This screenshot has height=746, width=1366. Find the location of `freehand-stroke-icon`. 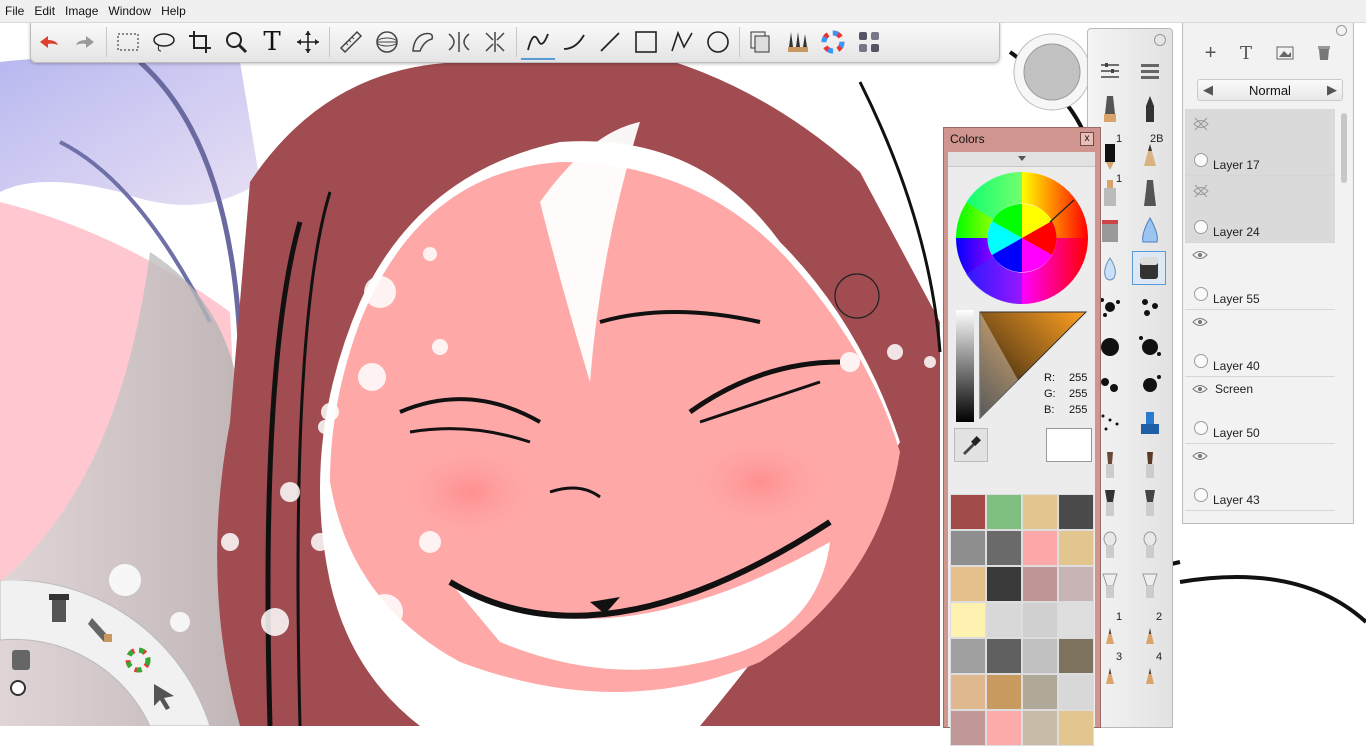

freehand-stroke-icon is located at coordinates (538, 42).